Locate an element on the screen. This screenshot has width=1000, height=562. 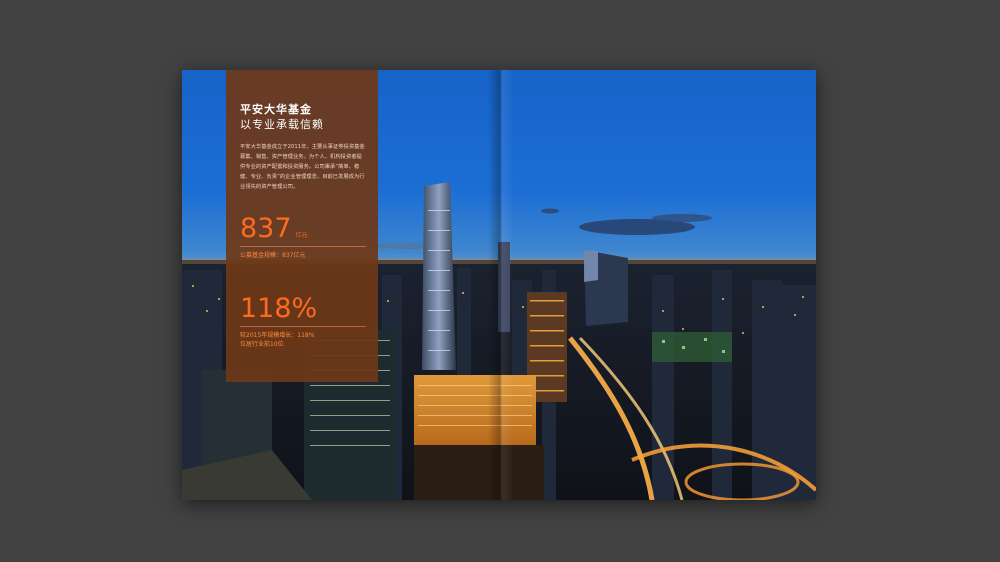
panel-title: 平安大华基金 is located at coordinates (276, 109).